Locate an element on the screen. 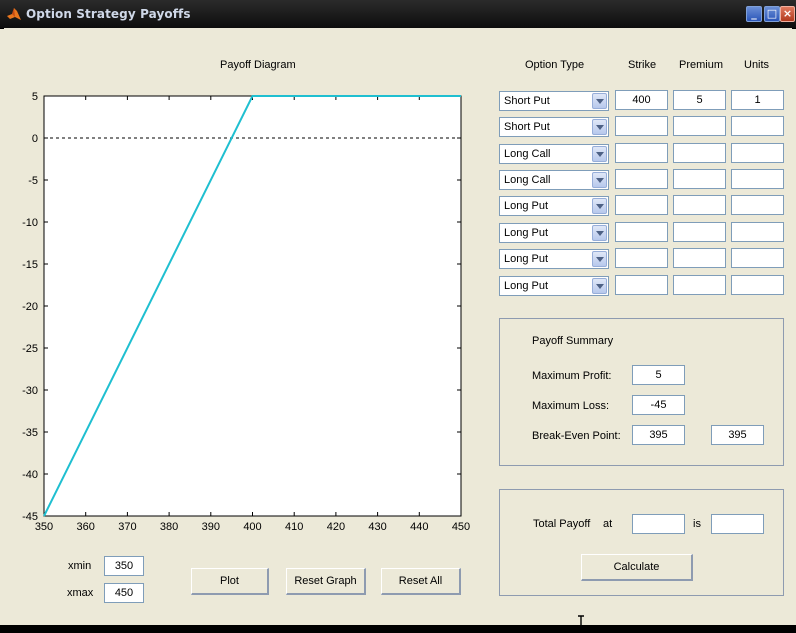 The width and height of the screenshot is (796, 633). xmax-label: xmax is located at coordinates (80, 593).